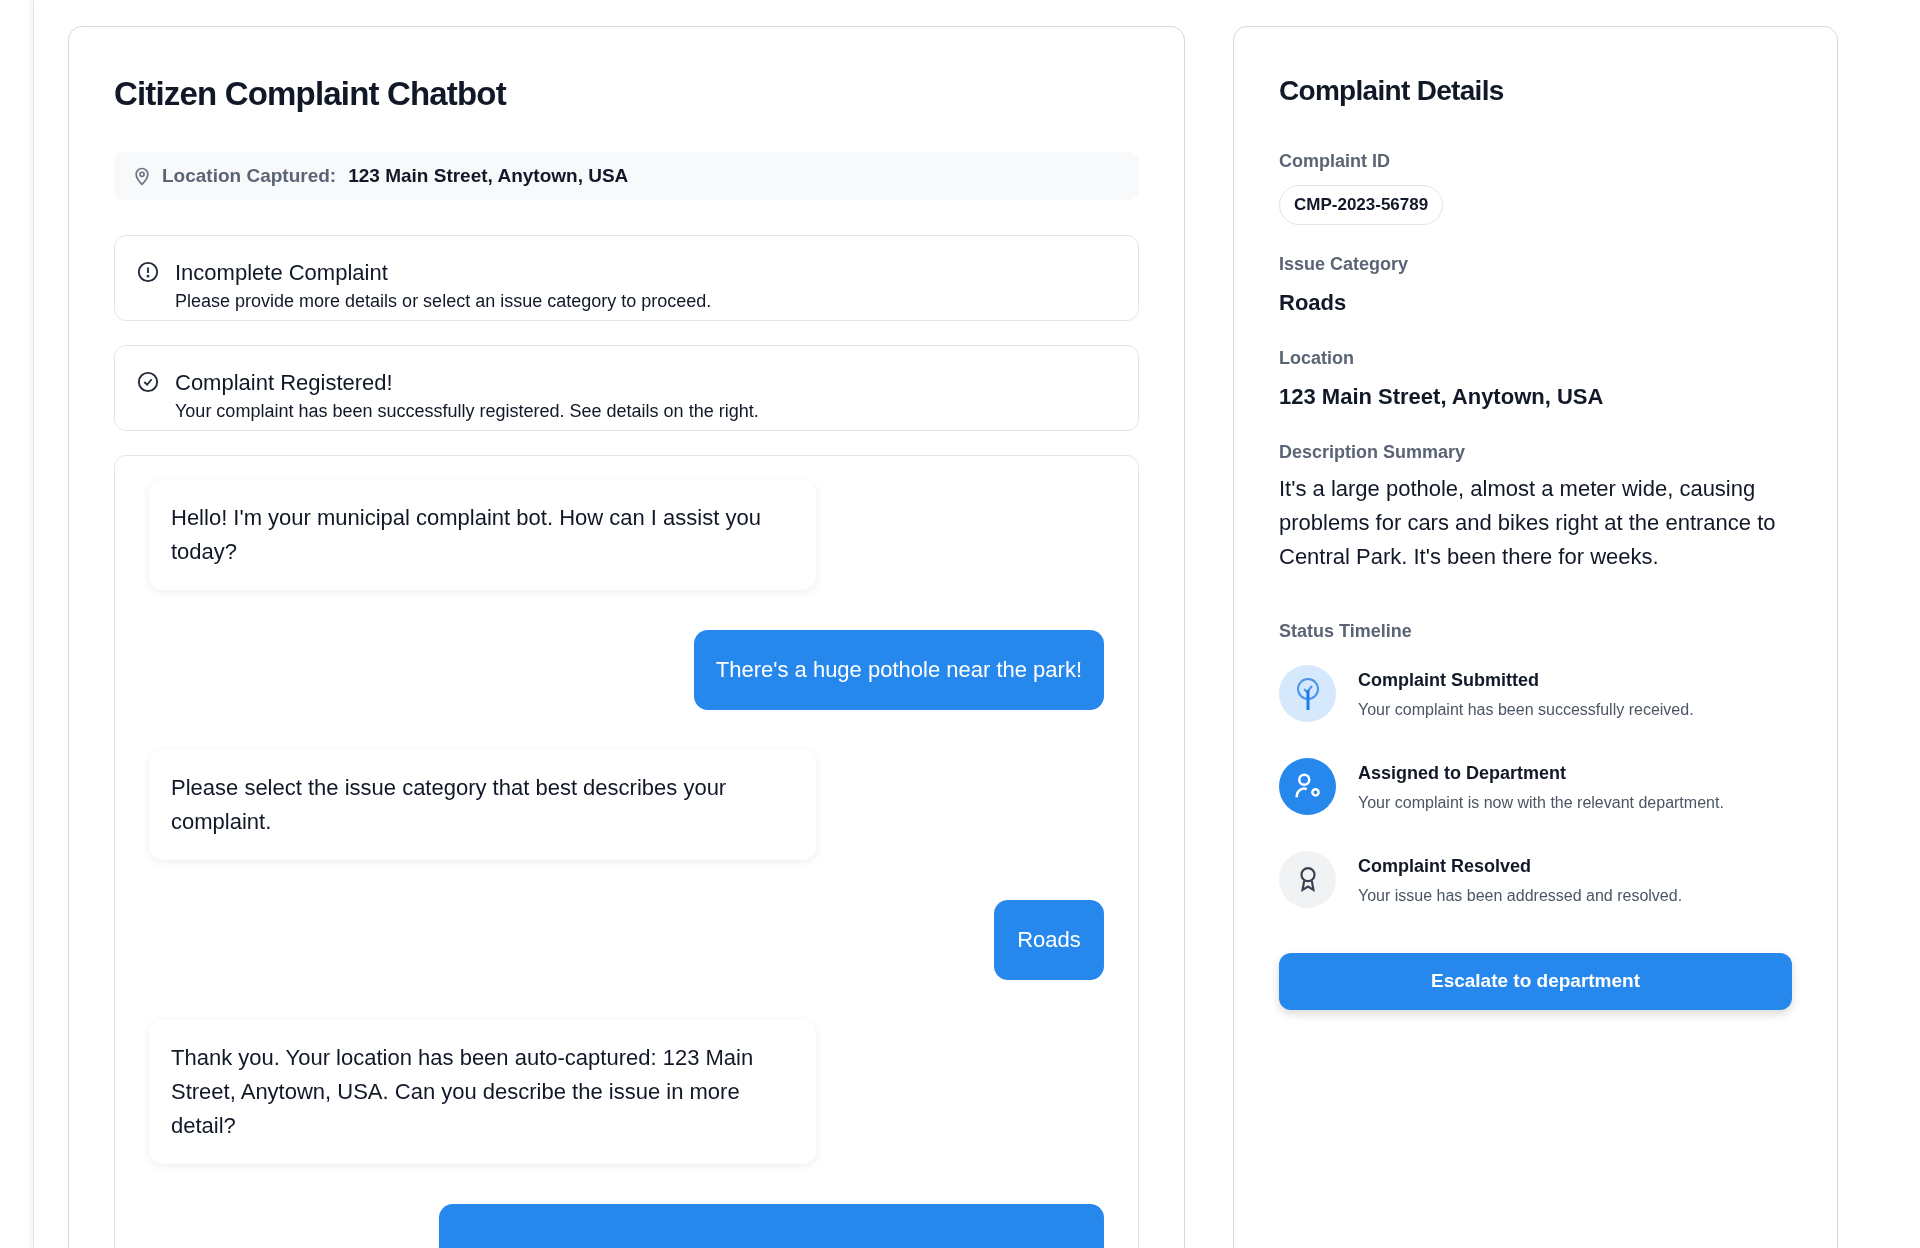  What do you see at coordinates (249, 175) in the screenshot?
I see `location-label: Location Captured:` at bounding box center [249, 175].